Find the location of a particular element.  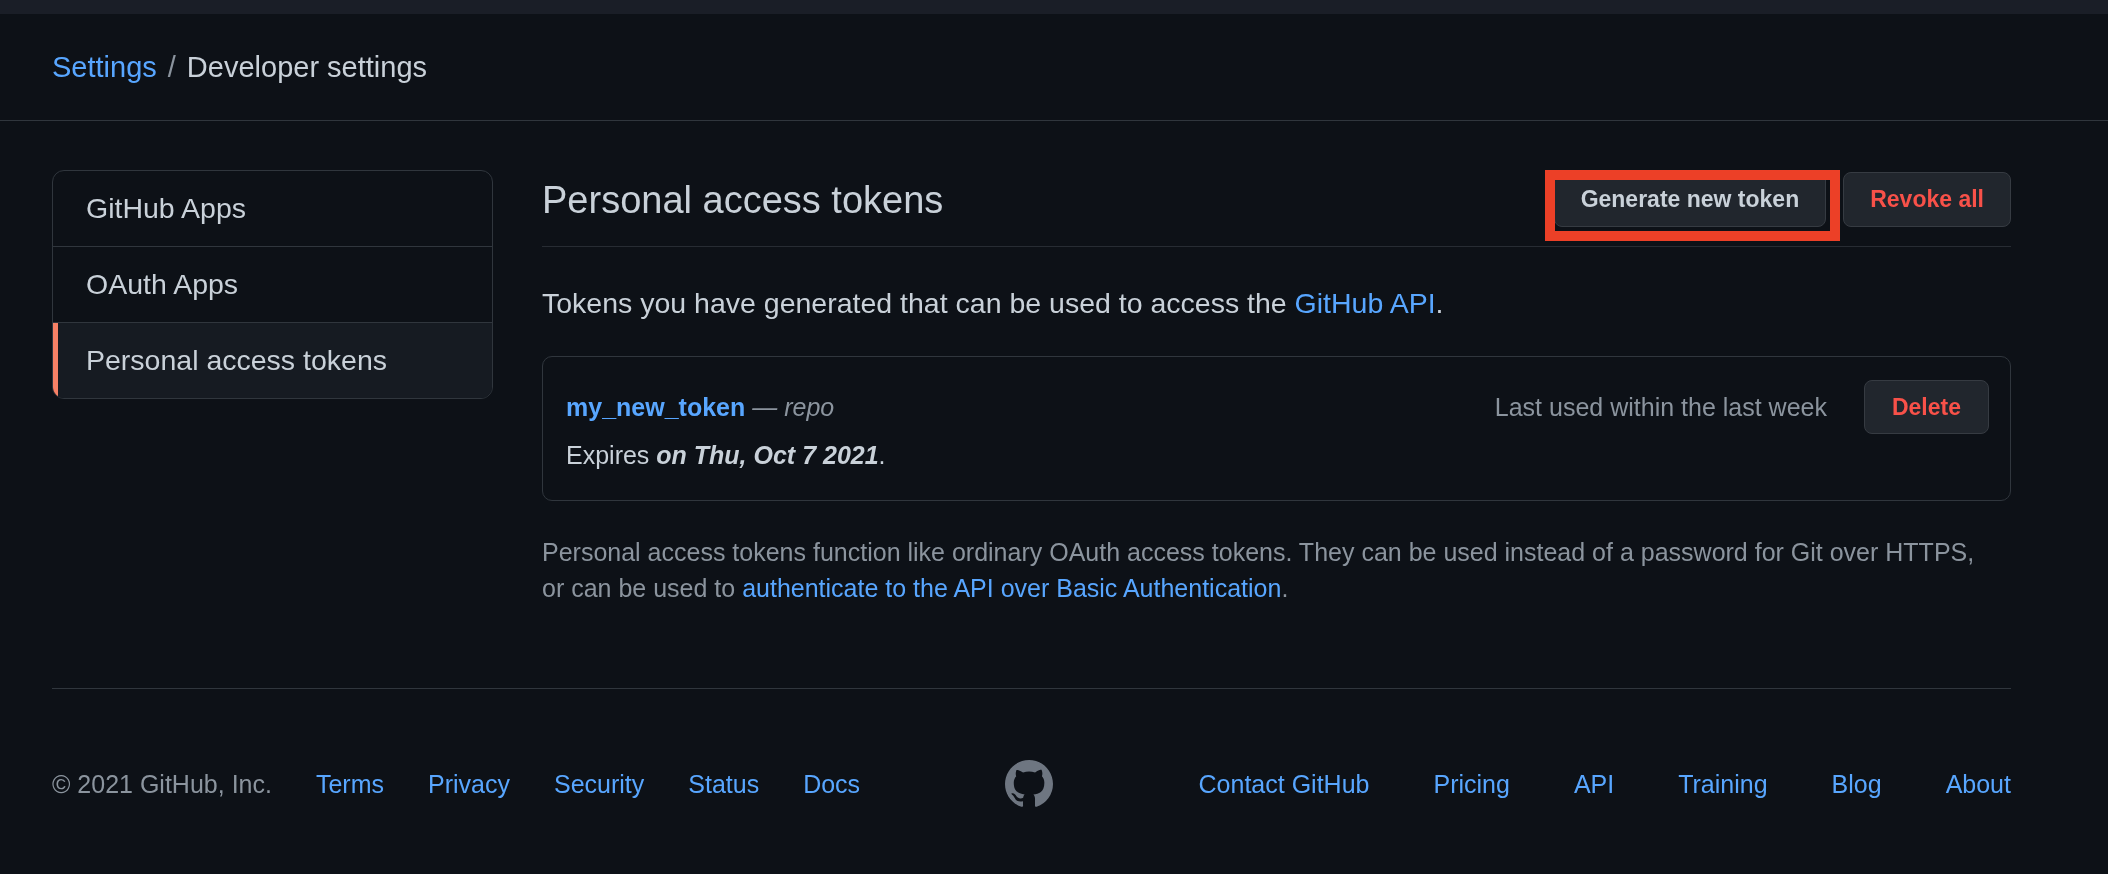

last-used-text: Last used within the last week is located at coordinates (1660, 407).